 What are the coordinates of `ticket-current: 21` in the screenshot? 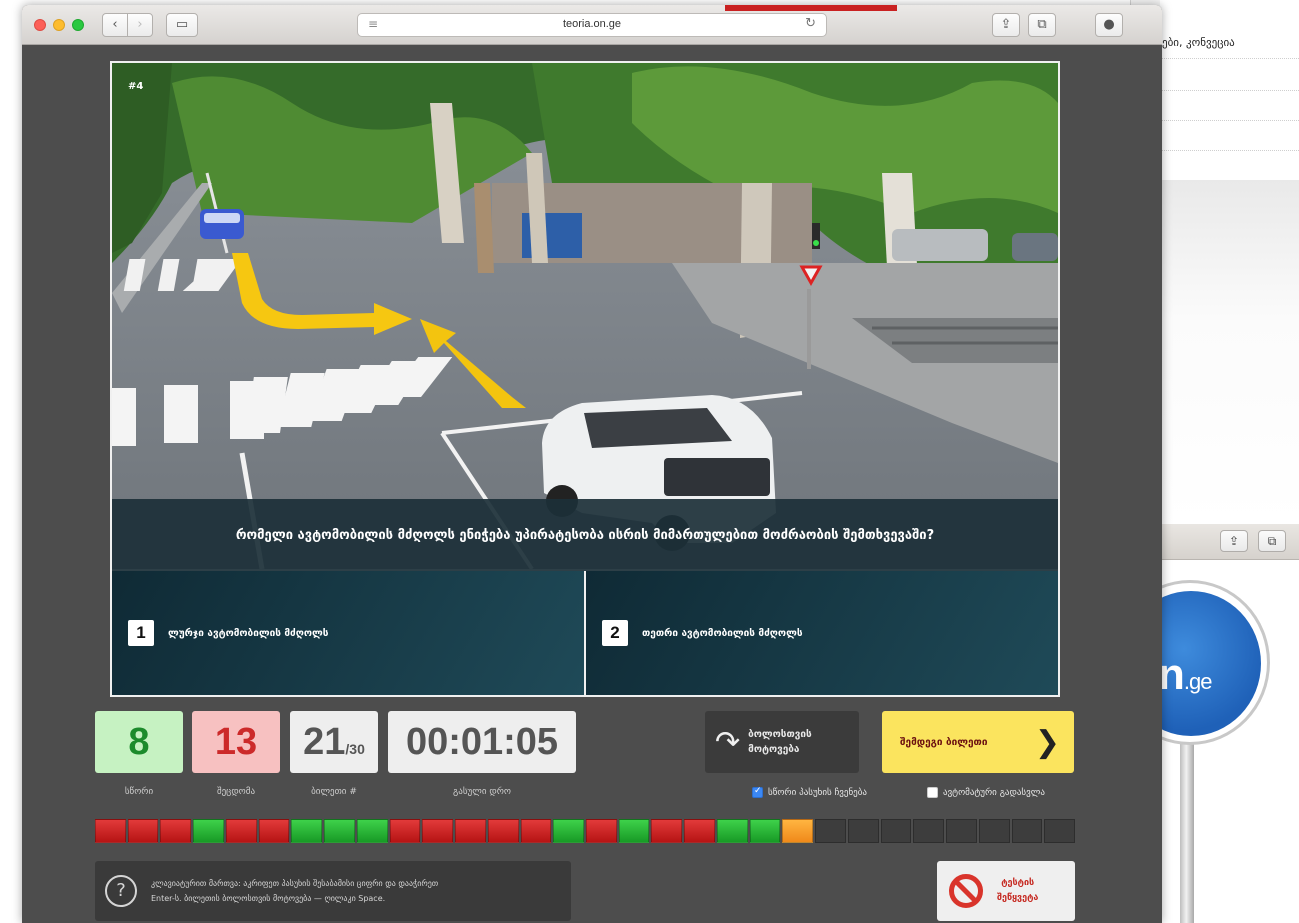 It's located at (324, 742).